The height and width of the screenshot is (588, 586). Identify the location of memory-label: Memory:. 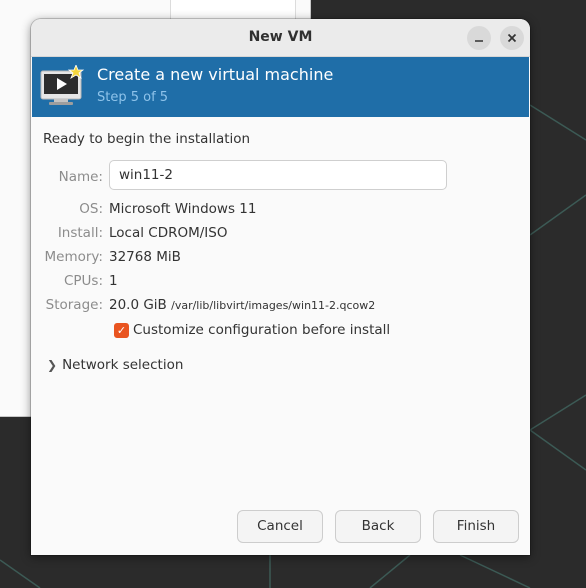
(73, 257).